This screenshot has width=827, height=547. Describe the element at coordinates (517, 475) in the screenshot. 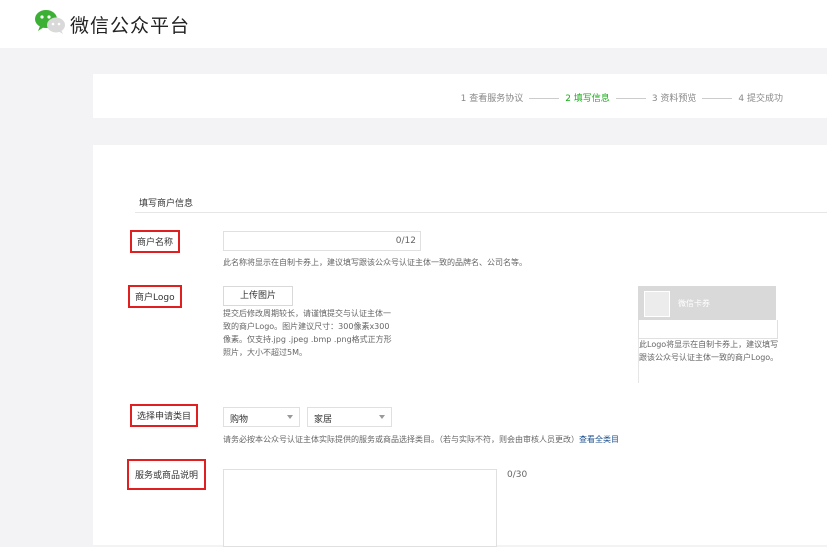

I see `description-counter: 0/30` at that location.